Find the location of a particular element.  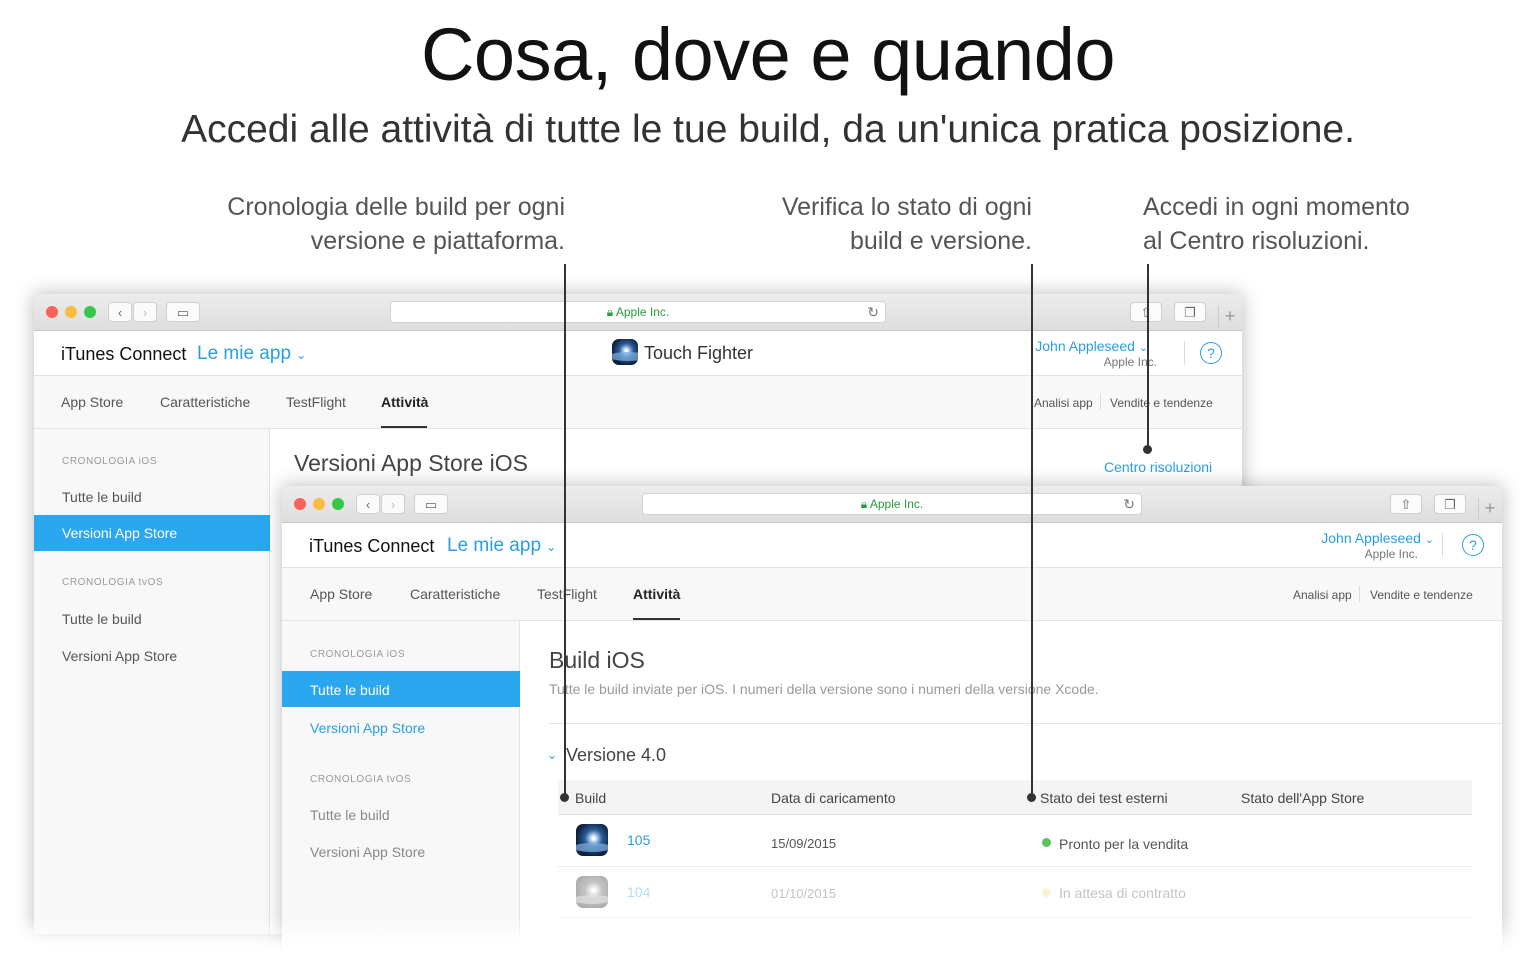

sidebar-item-label: Versioni App Store is located at coordinates (120, 533).